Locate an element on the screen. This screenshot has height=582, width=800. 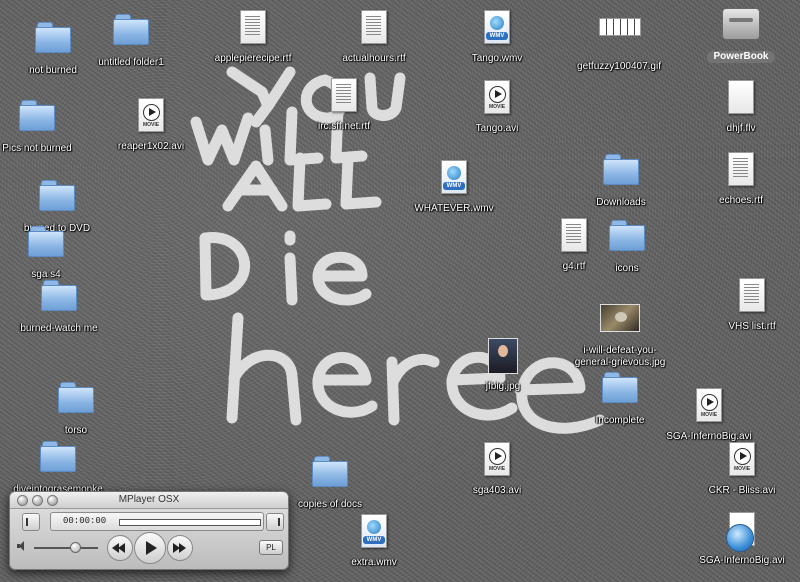
file-extra-wmv: WMV extra.wmv is located at coordinates (374, 540).